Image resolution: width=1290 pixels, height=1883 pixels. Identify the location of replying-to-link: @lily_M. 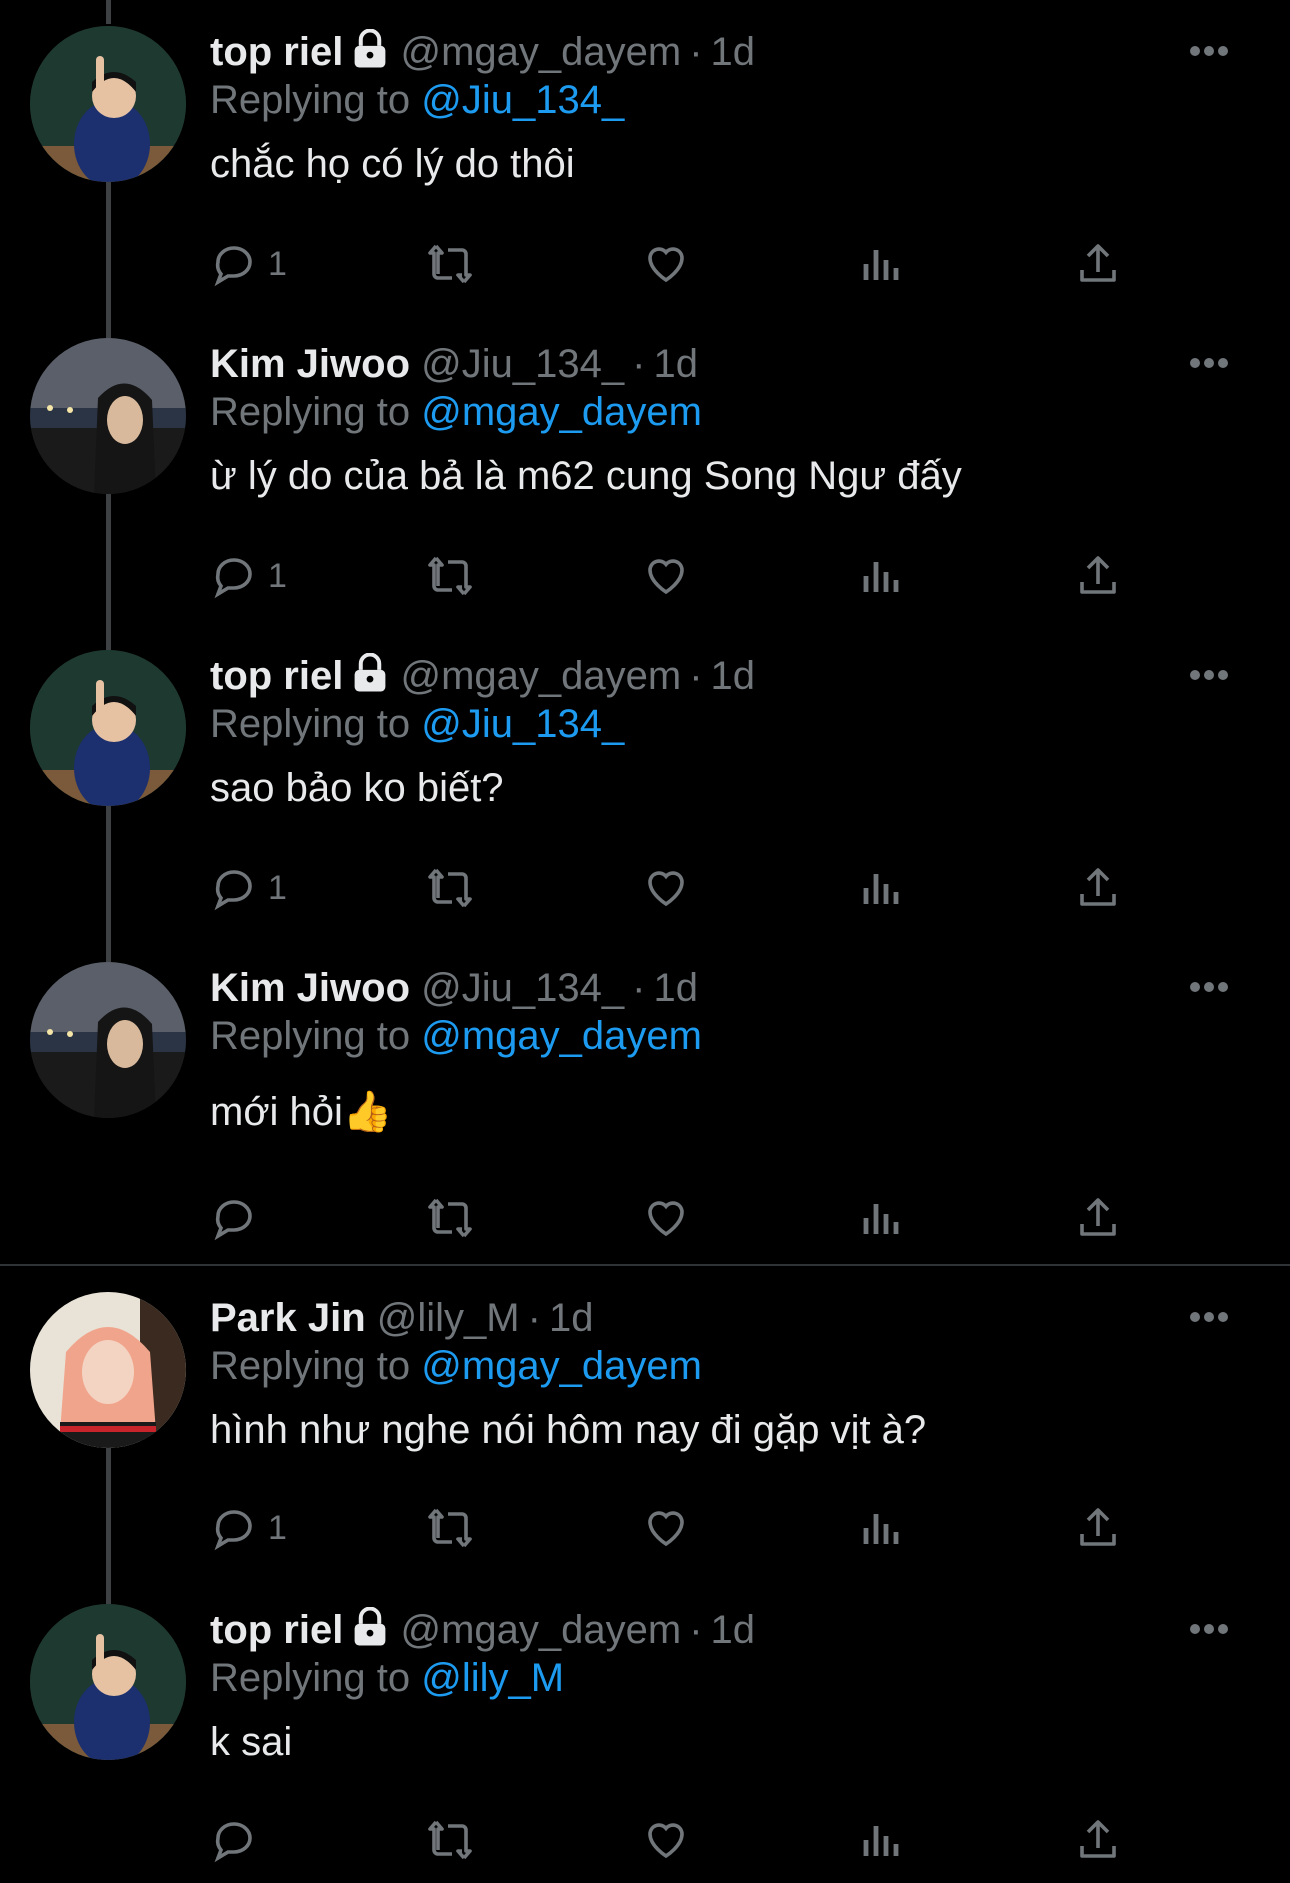
(492, 1678).